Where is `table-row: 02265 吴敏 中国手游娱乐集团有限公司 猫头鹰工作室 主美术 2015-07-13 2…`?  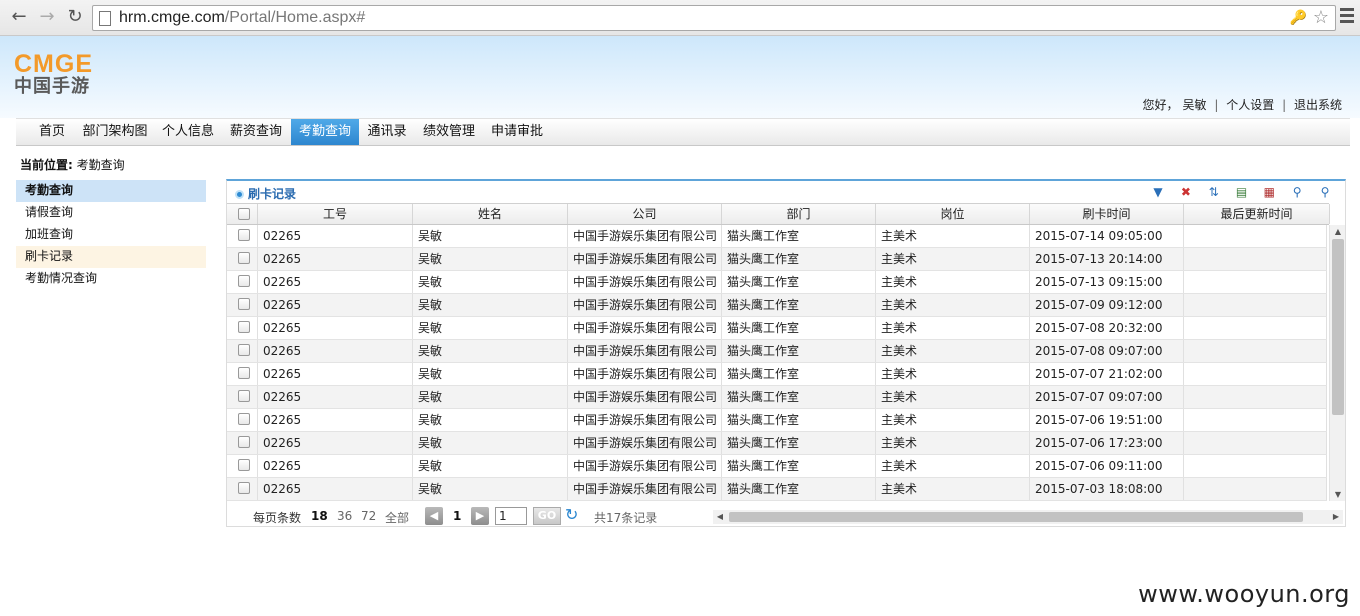 table-row: 02265 吴敏 中国手游娱乐集团有限公司 猫头鹰工作室 主美术 2015-07-13 2… is located at coordinates (777, 259).